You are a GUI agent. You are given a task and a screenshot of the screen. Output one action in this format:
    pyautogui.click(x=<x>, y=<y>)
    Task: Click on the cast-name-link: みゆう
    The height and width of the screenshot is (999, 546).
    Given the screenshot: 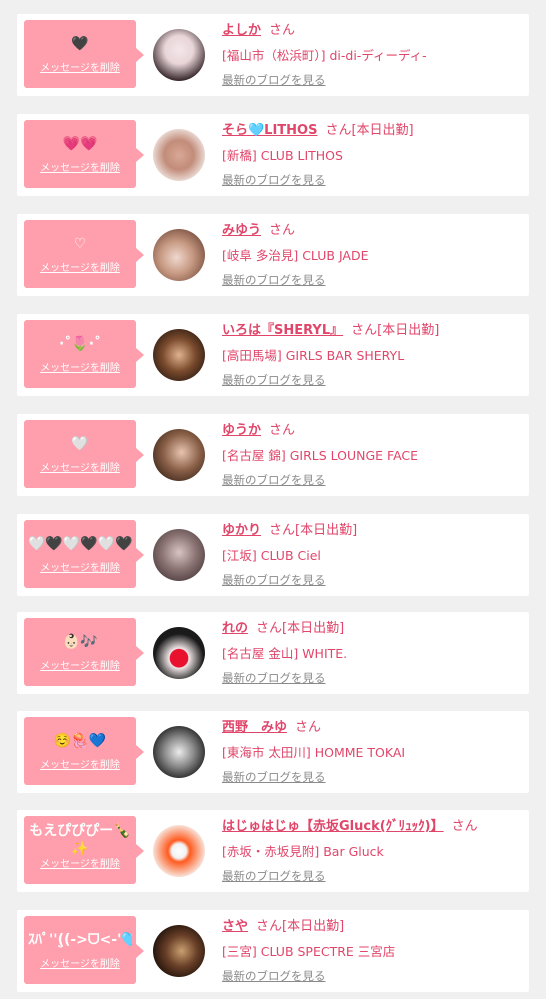 What is the action you would take?
    pyautogui.click(x=241, y=230)
    